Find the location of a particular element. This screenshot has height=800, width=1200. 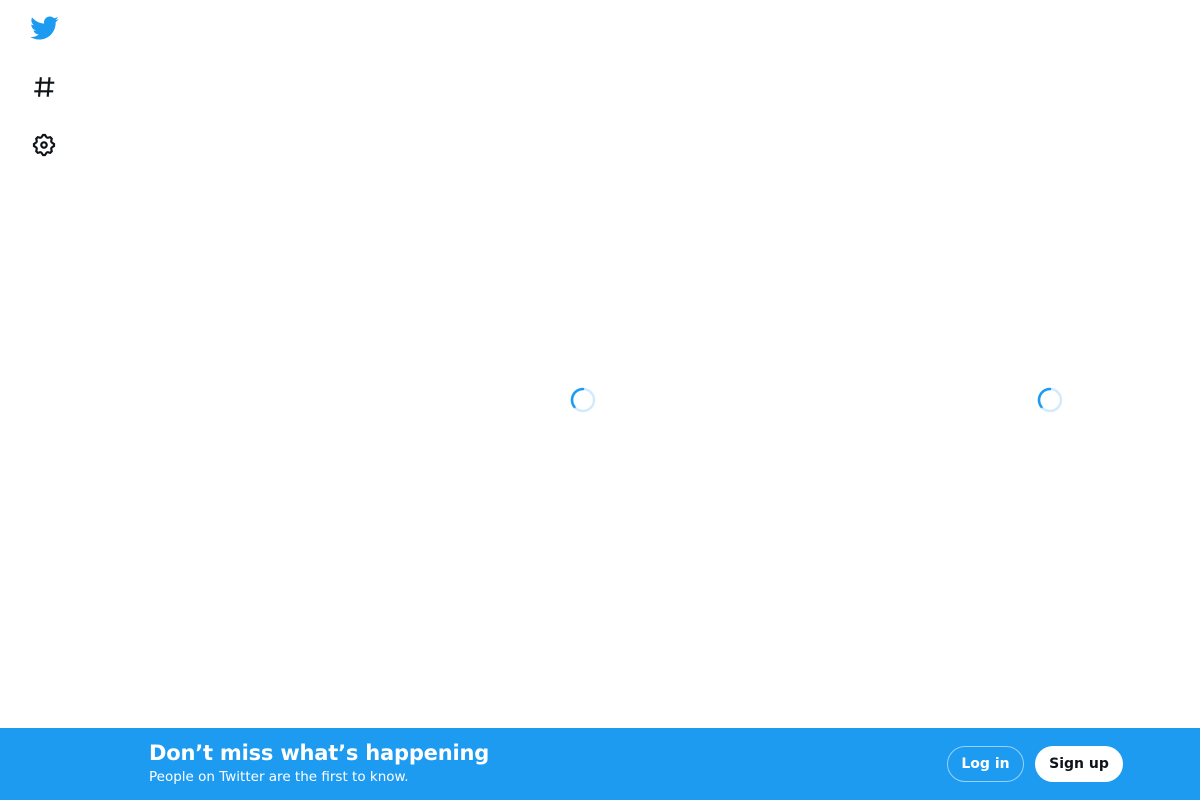

twitter-home-link is located at coordinates (44, 28).